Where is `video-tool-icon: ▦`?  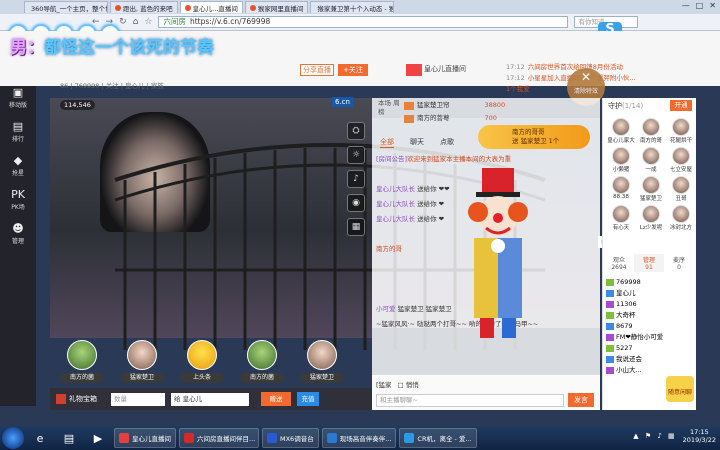 video-tool-icon: ▦ is located at coordinates (356, 227).